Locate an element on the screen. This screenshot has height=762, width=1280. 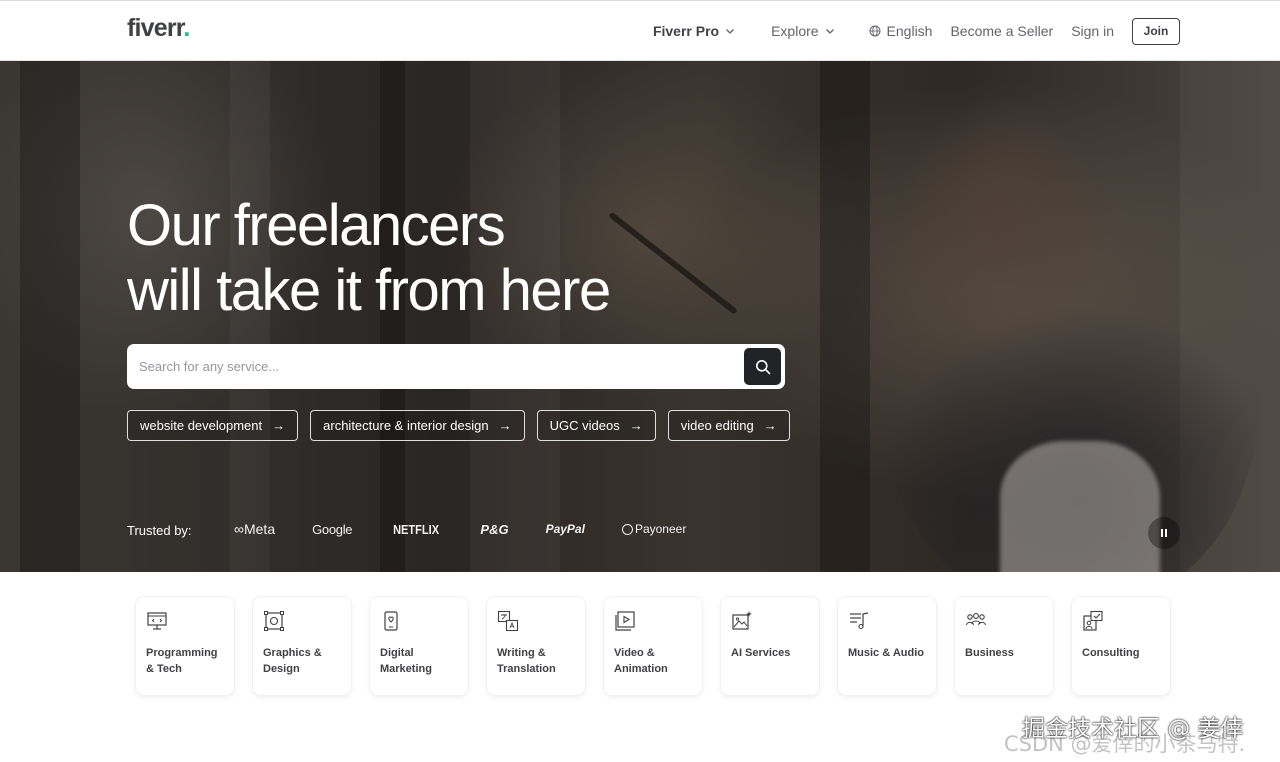
category-label: AI Services is located at coordinates (772, 653).